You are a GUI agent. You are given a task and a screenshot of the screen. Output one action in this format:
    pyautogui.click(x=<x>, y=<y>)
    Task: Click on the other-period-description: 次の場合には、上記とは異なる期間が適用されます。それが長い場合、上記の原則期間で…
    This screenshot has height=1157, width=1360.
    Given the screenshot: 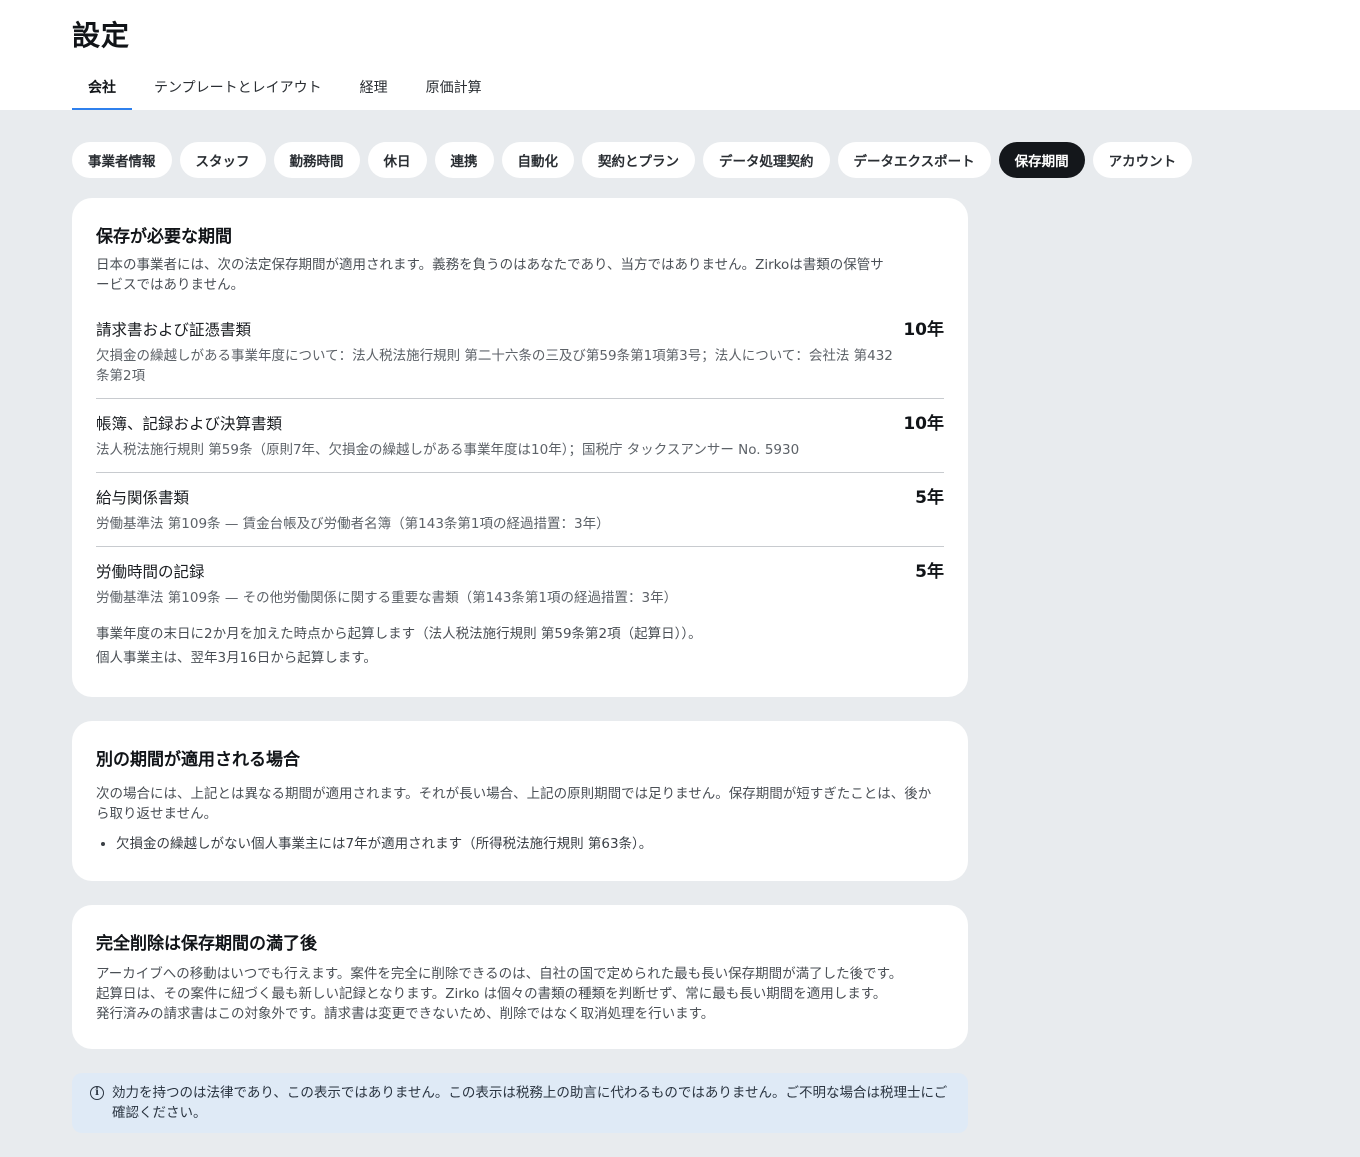 What is the action you would take?
    pyautogui.click(x=514, y=804)
    